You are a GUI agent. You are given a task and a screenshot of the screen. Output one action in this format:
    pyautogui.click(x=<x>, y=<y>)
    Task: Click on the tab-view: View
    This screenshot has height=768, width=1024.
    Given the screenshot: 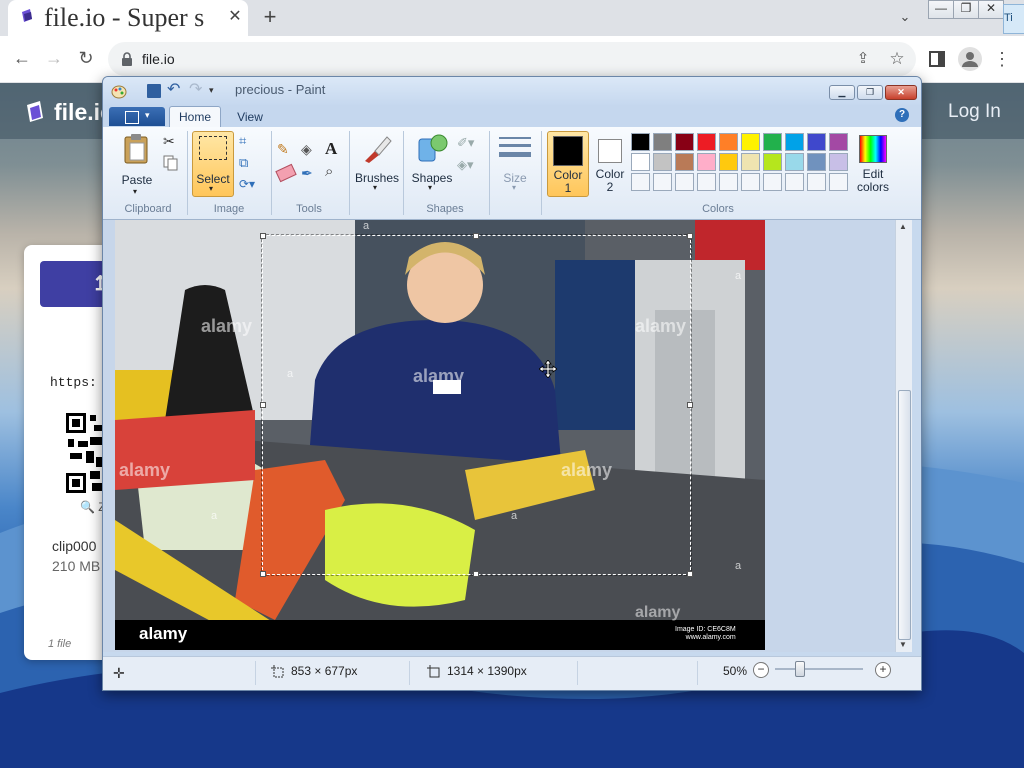 What is the action you would take?
    pyautogui.click(x=250, y=117)
    